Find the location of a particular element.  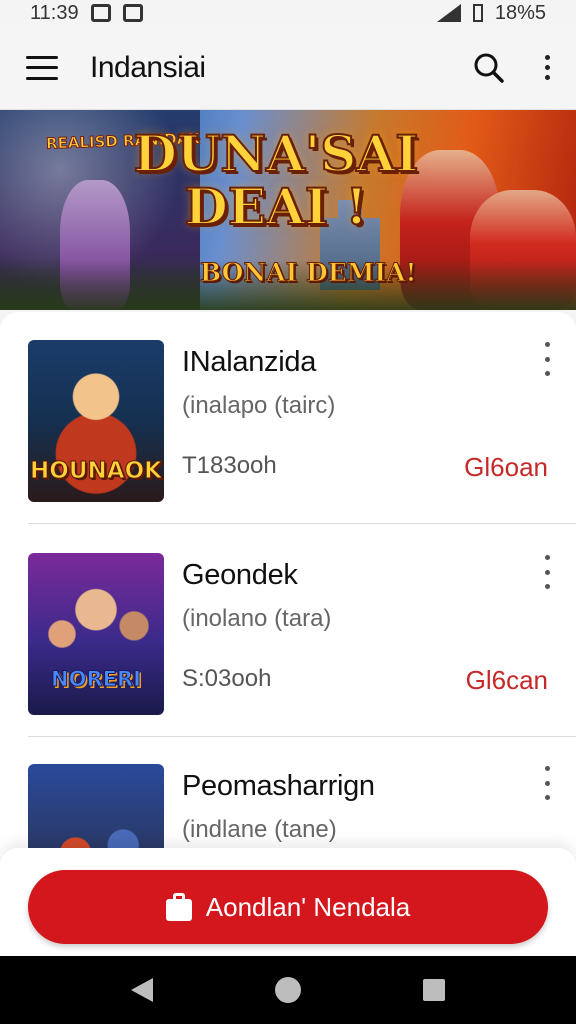

item-subtitle: (indlane (tane) is located at coordinates (259, 829).